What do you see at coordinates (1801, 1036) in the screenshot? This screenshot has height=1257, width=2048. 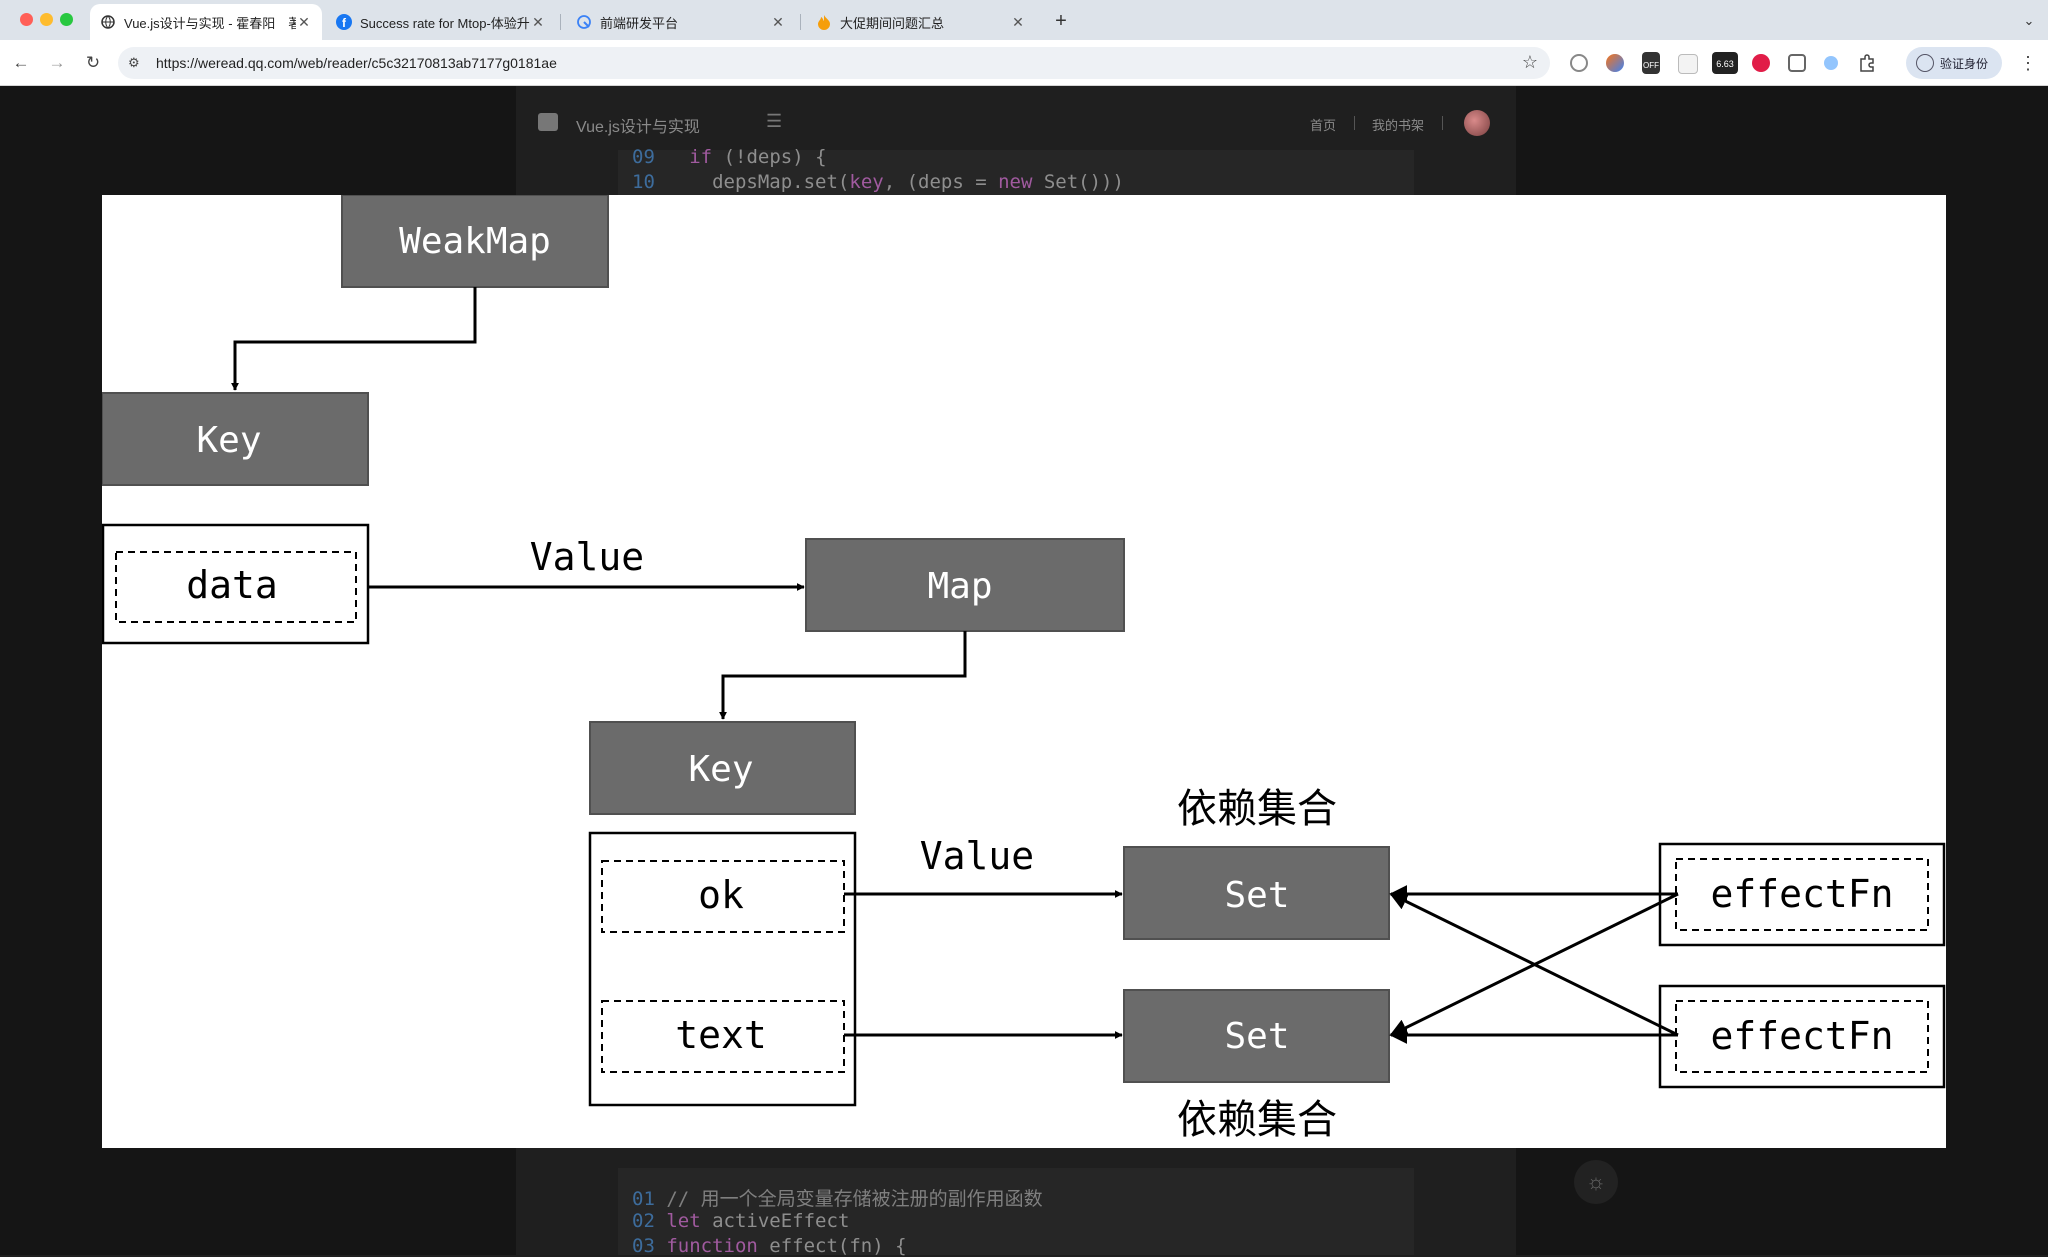 I see `effectfn-label-2: effectFn` at bounding box center [1801, 1036].